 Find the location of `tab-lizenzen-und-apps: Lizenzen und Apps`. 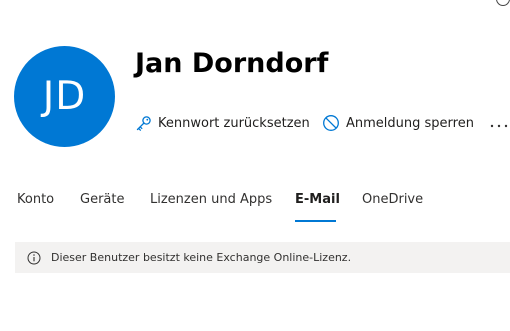

tab-lizenzen-und-apps: Lizenzen und Apps is located at coordinates (211, 203).